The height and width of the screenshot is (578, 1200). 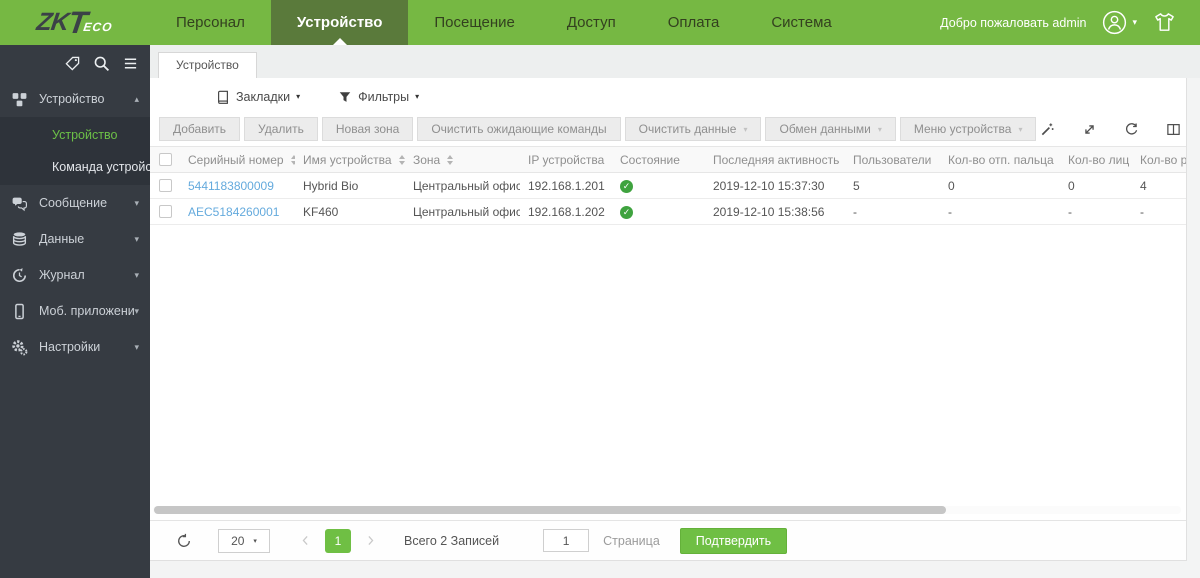 I want to click on action-button-label: Добавить, so click(x=200, y=129).